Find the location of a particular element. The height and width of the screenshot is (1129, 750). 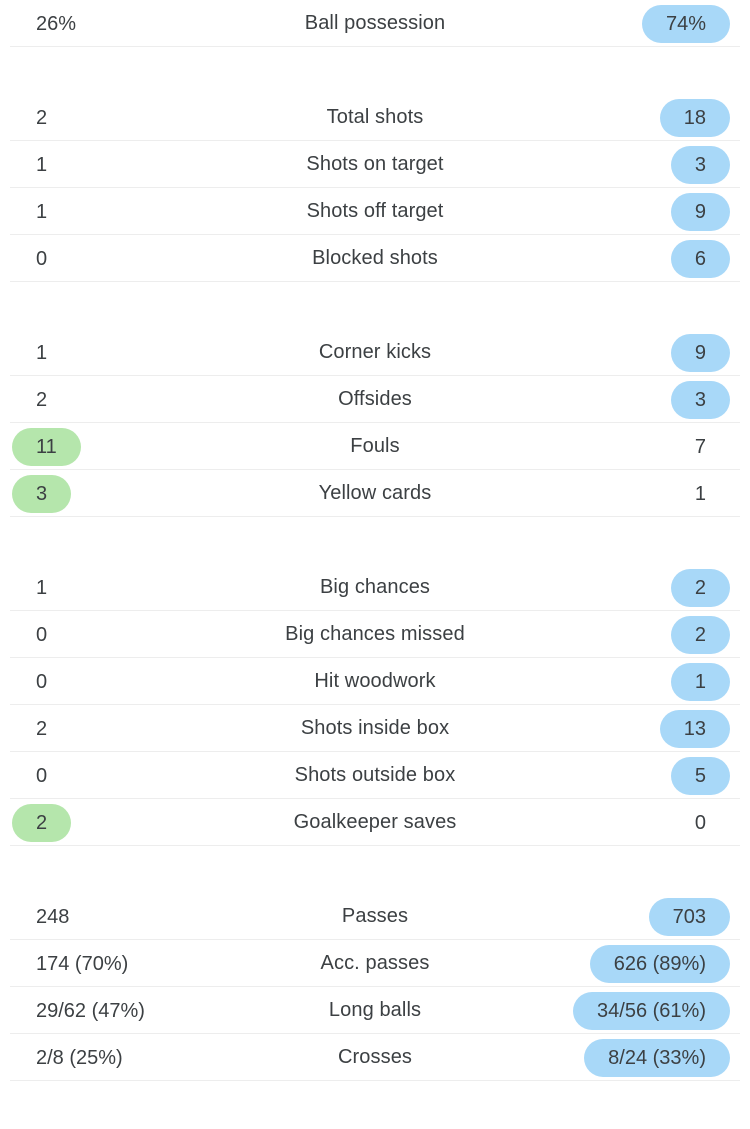

stat-label: Offsides is located at coordinates (375, 399).